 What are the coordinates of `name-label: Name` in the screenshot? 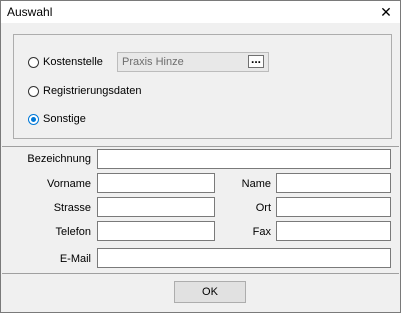 It's located at (256, 184).